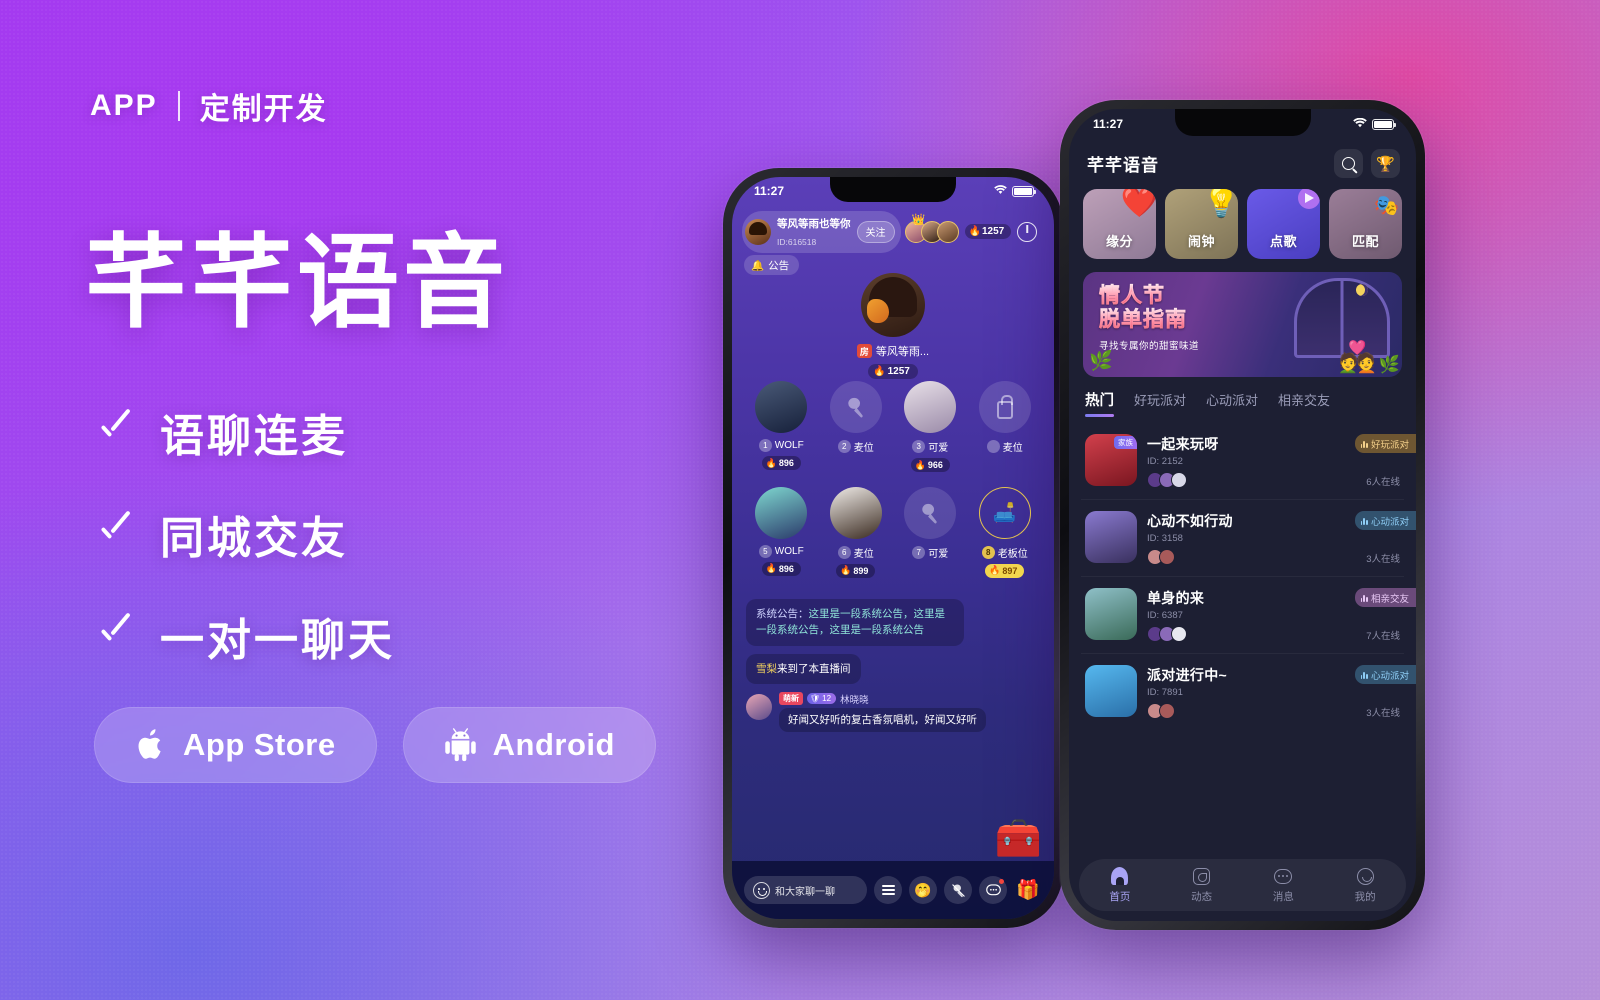 The height and width of the screenshot is (1000, 1600). Describe the element at coordinates (1004, 407) in the screenshot. I see `seat-locked` at that location.